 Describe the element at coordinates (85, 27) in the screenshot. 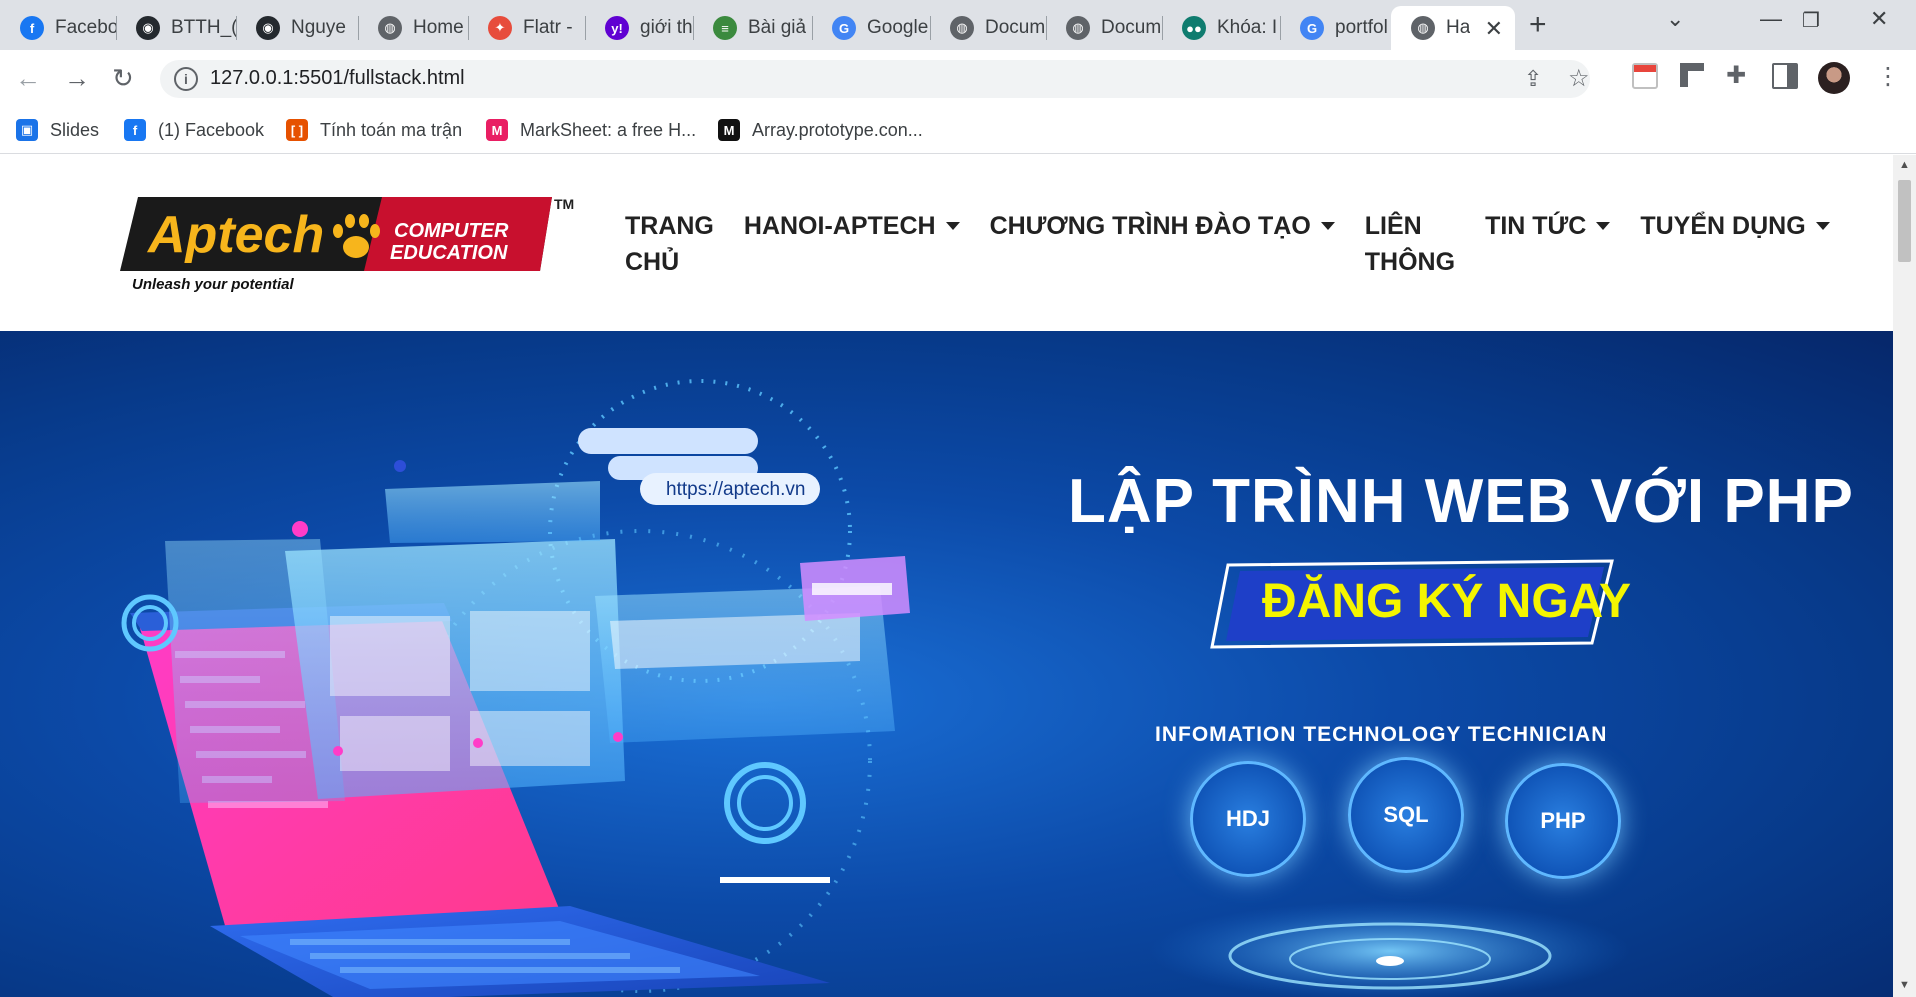

I see `tab-label: Facebo` at that location.